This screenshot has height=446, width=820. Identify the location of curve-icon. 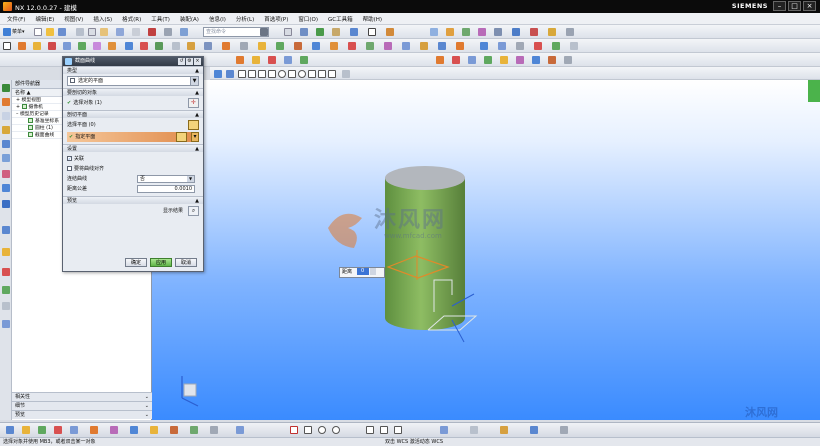
(484, 46).